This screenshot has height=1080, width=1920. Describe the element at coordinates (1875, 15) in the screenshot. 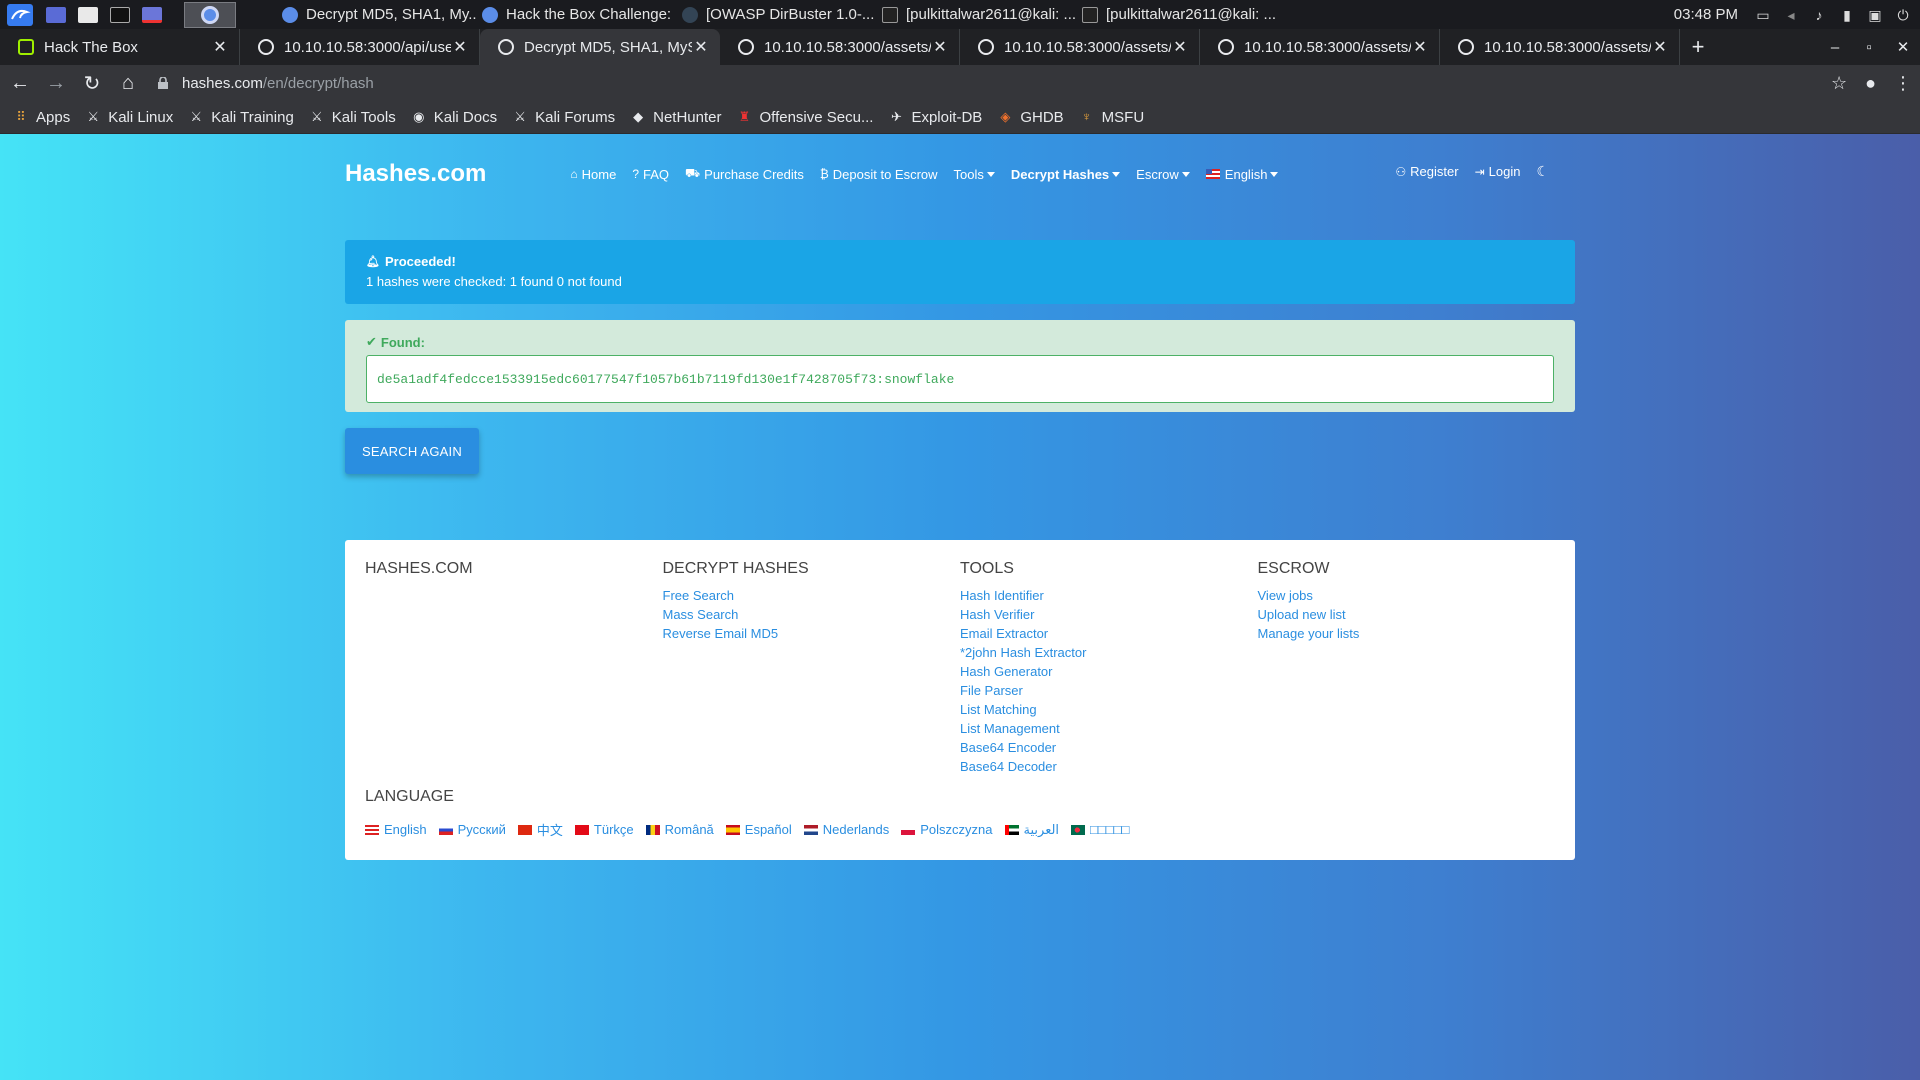

I see `lock-icon: ▣` at that location.